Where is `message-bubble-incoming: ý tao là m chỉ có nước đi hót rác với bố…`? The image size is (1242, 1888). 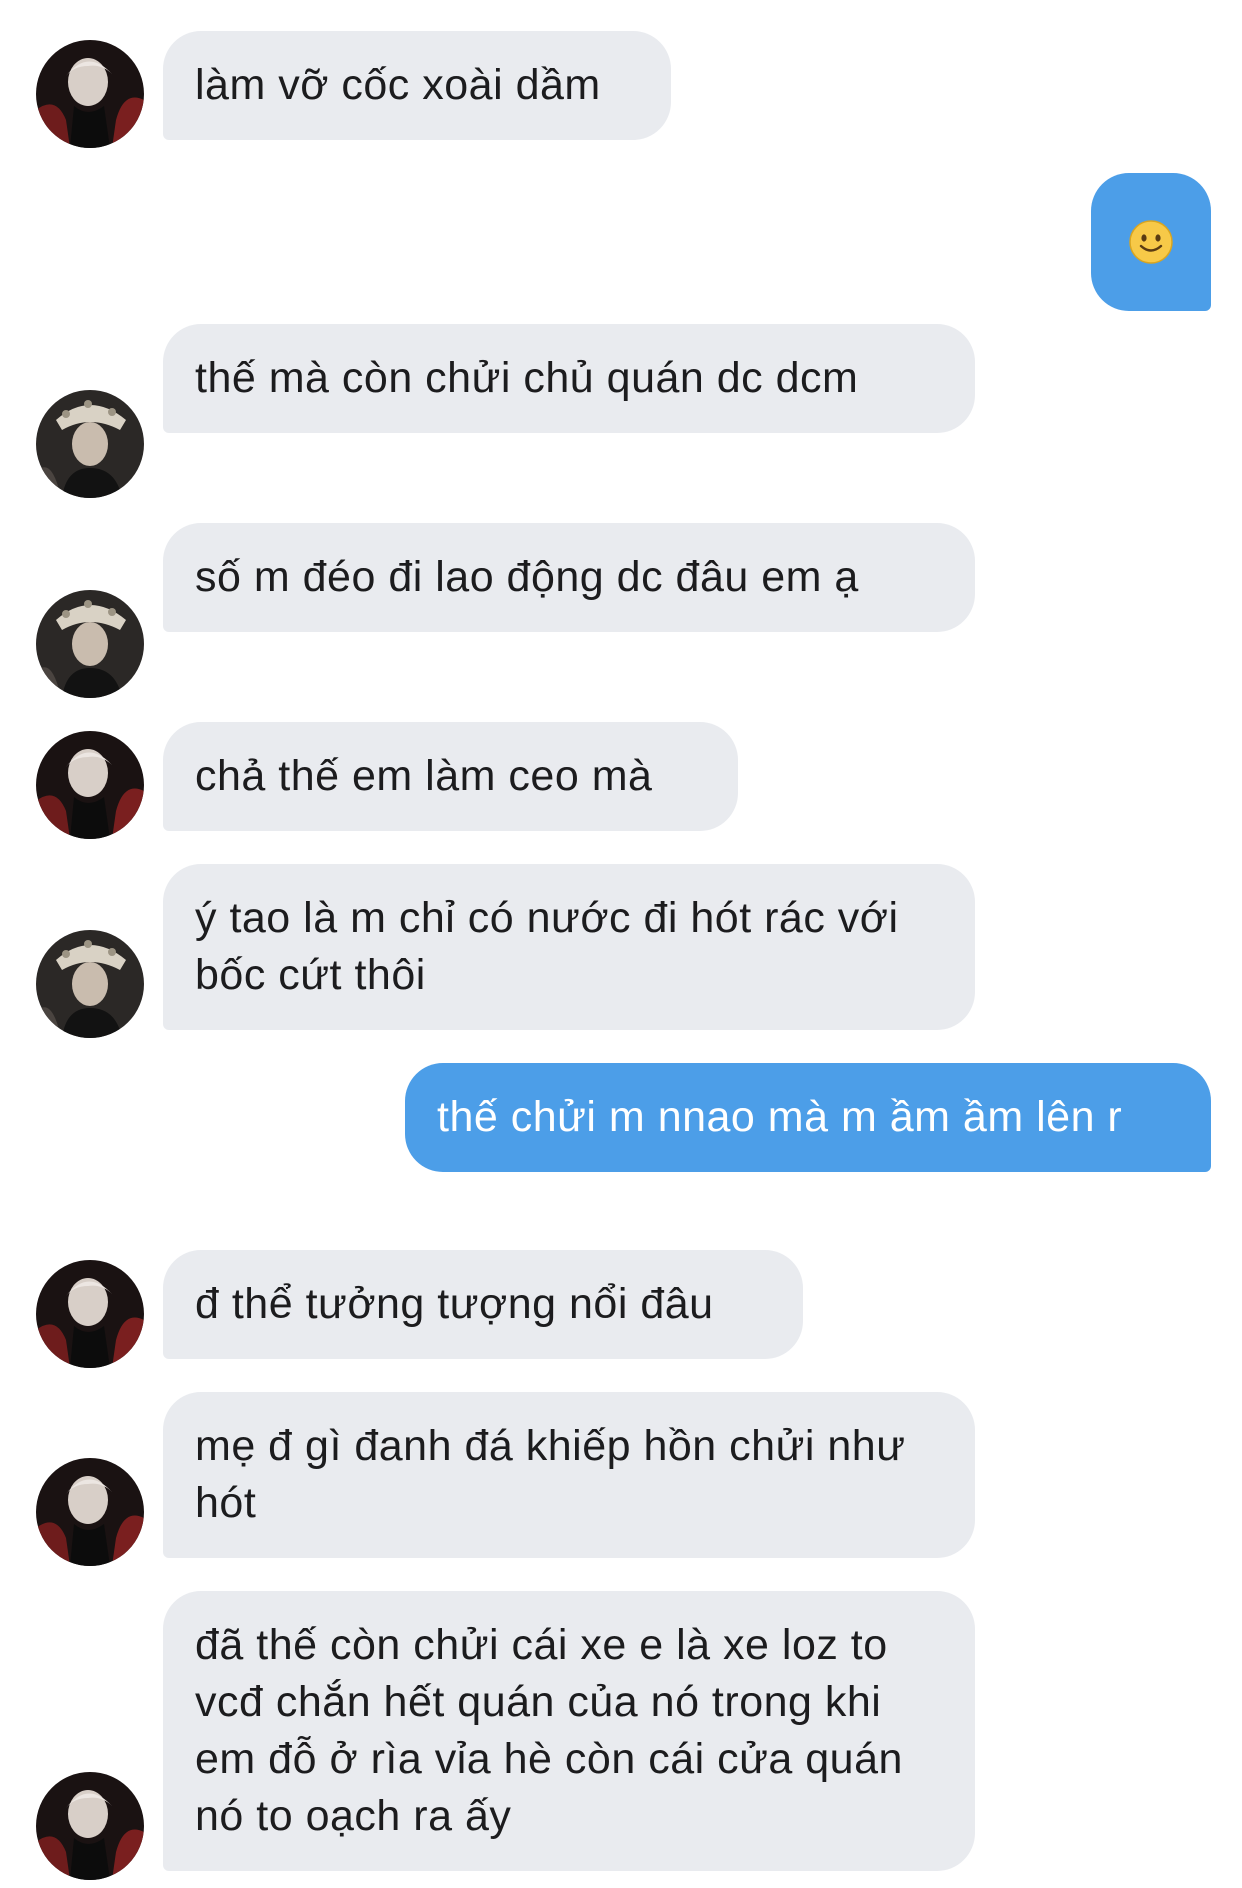 message-bubble-incoming: ý tao là m chỉ có nước đi hót rác với bố… is located at coordinates (569, 947).